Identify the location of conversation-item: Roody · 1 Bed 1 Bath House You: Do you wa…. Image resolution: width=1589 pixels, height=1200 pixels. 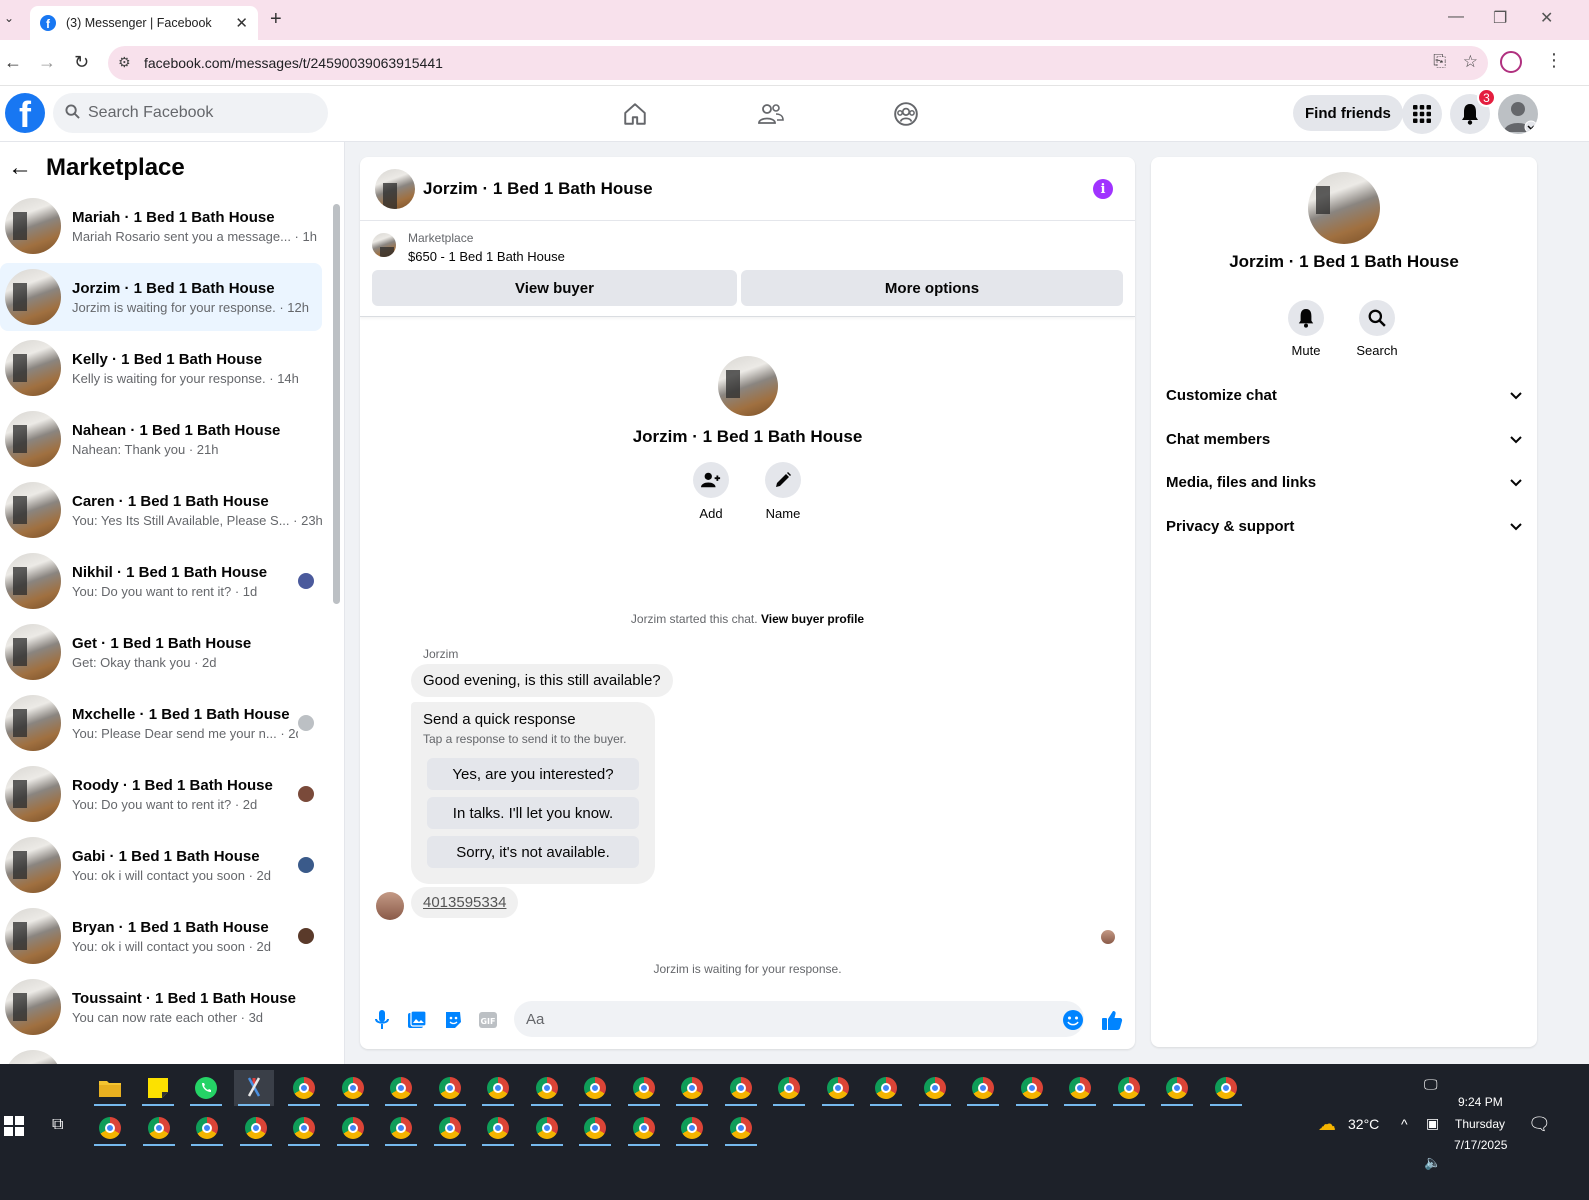
(161, 794).